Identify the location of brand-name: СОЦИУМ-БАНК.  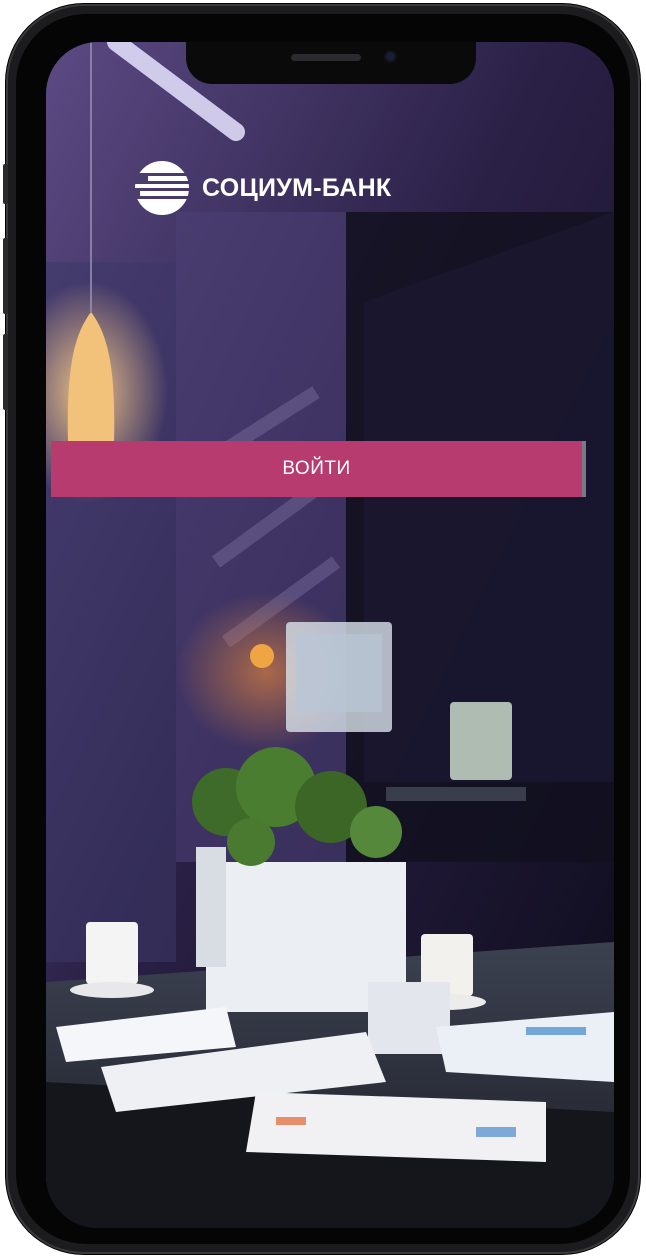
(297, 187).